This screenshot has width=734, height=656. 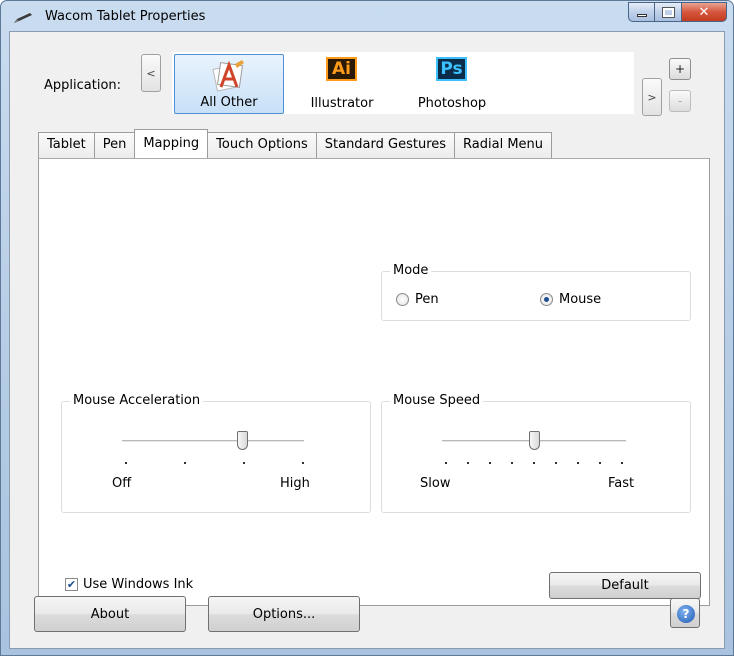 What do you see at coordinates (229, 102) in the screenshot?
I see `app-item-label: All Other` at bounding box center [229, 102].